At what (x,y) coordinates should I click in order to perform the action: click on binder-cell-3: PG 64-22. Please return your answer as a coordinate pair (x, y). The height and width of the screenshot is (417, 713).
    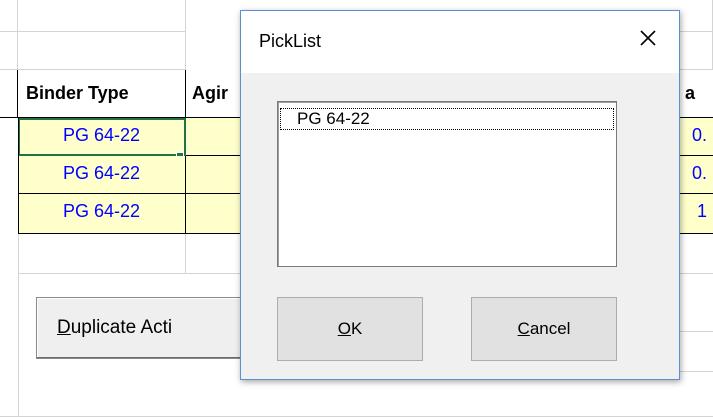
    Looking at the image, I should click on (102, 214).